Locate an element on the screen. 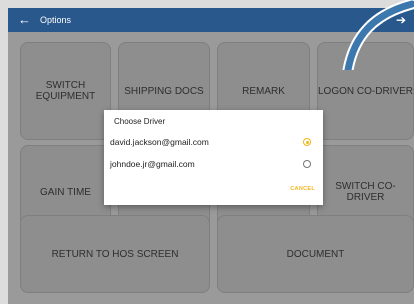 The height and width of the screenshot is (304, 414). driver-option-label: johndoe.jr@gmail.com is located at coordinates (152, 164).